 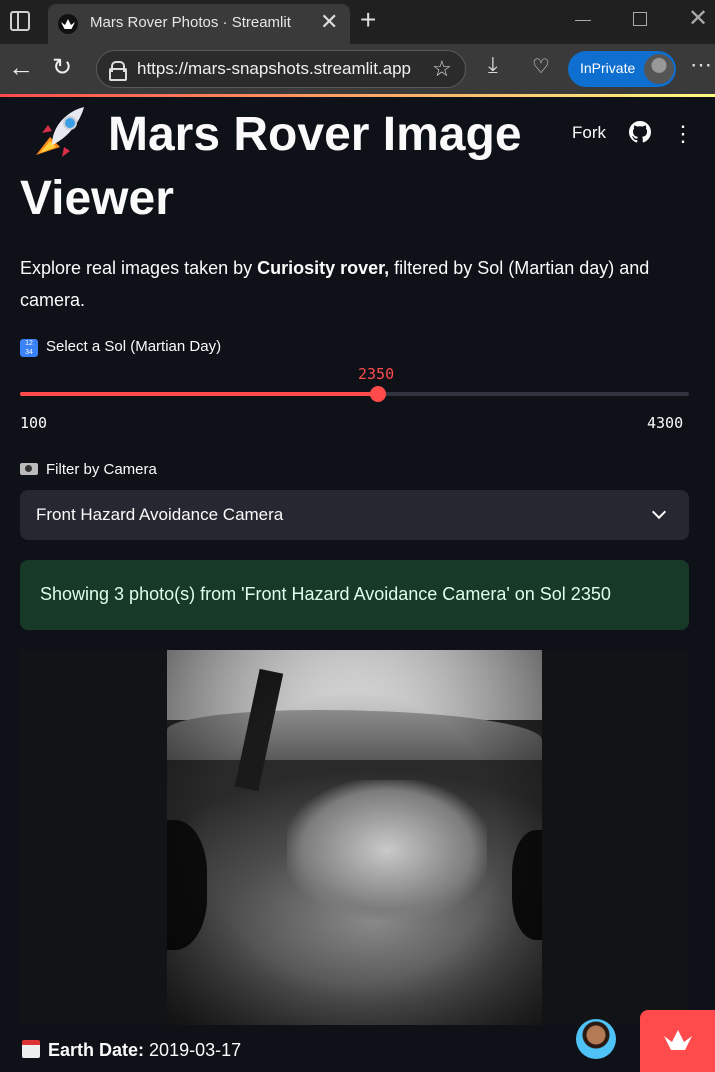 I want to click on inprivate-button: InPrivate, so click(x=622, y=69).